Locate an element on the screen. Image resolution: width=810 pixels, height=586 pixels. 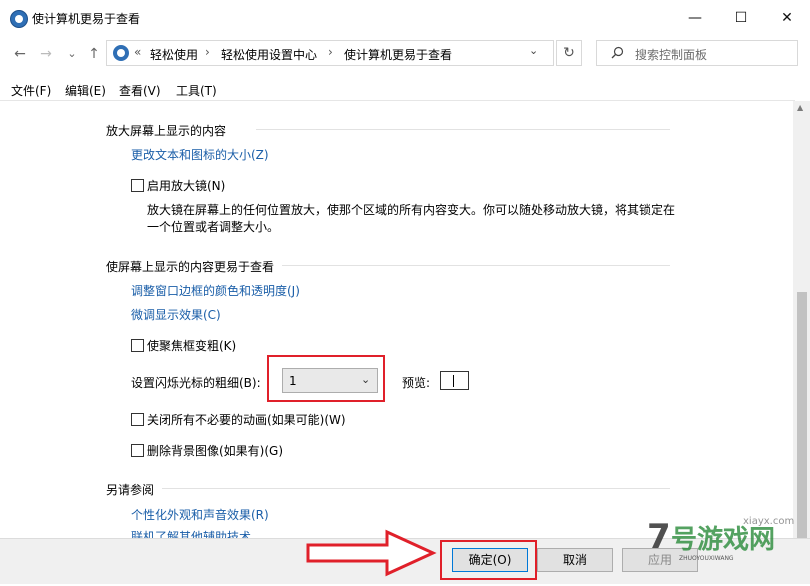
menu-edit: 编辑(E) is located at coordinates (85, 90).